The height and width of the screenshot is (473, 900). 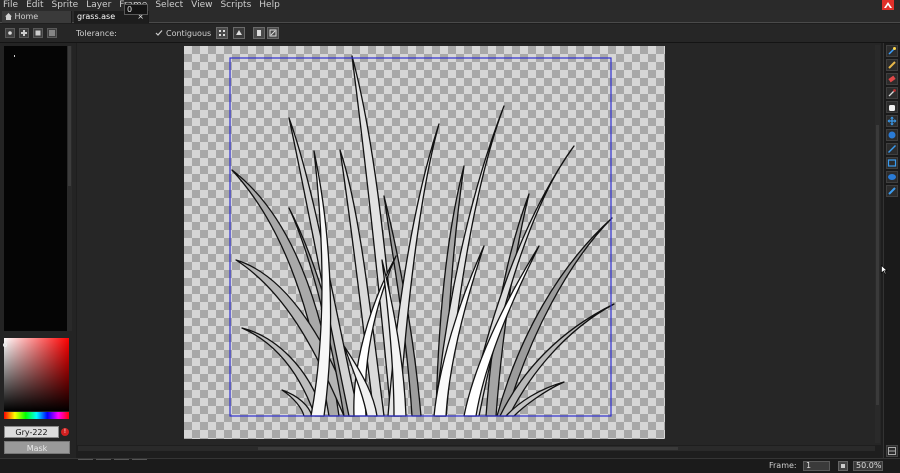 I want to click on context-bar, so click(x=450, y=33).